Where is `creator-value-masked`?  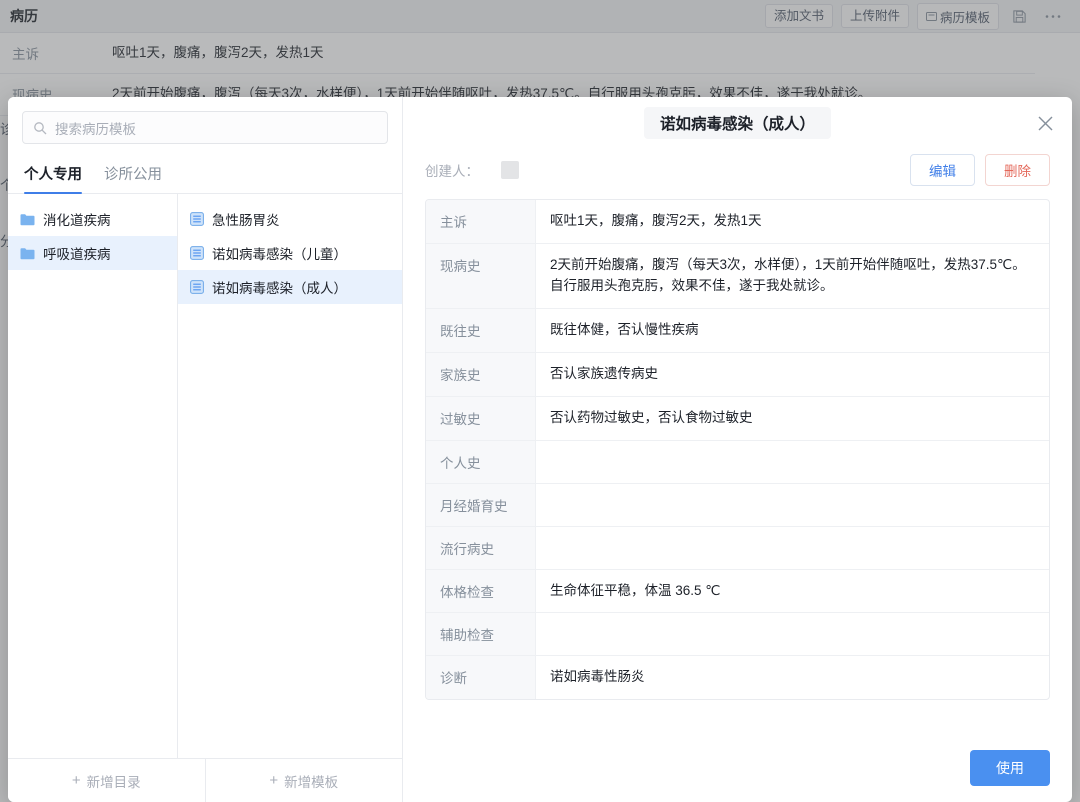 creator-value-masked is located at coordinates (510, 170).